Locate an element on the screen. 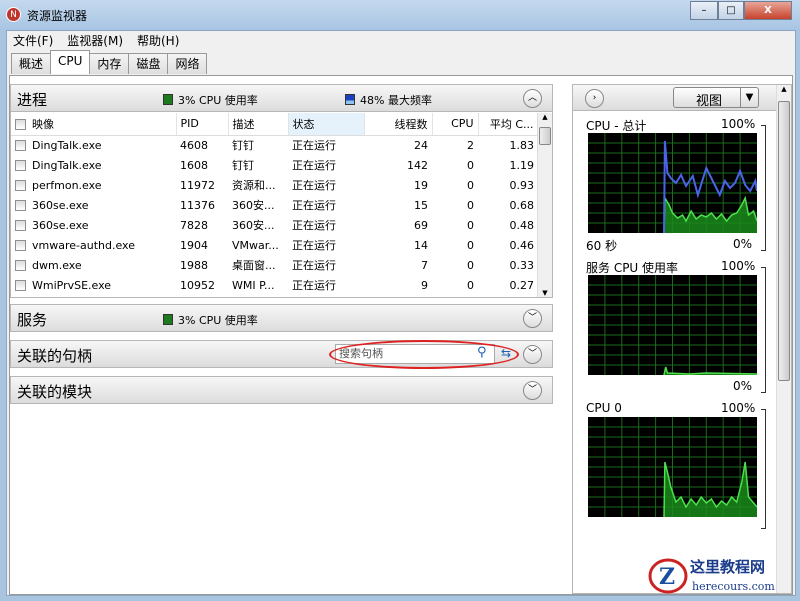 The height and width of the screenshot is (601, 800). menu-file: 文件(F) is located at coordinates (33, 41).